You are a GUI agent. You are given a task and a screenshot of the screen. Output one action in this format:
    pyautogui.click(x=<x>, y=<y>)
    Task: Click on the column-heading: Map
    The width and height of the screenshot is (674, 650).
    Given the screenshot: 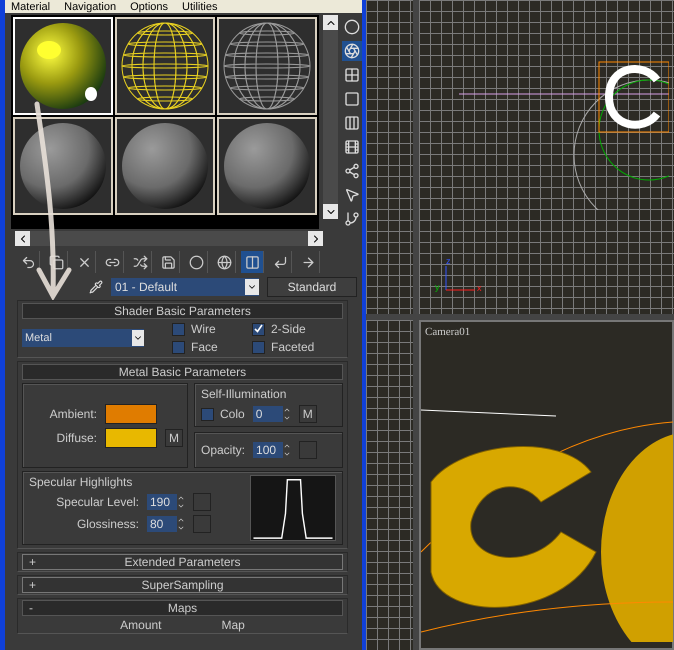 What is the action you would take?
    pyautogui.click(x=233, y=625)
    